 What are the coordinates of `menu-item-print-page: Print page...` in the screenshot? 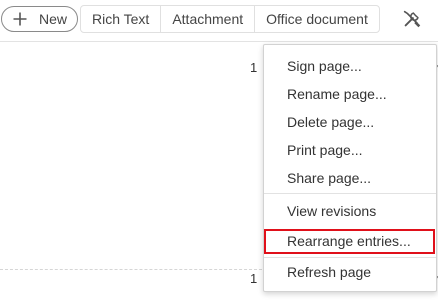 It's located at (350, 150).